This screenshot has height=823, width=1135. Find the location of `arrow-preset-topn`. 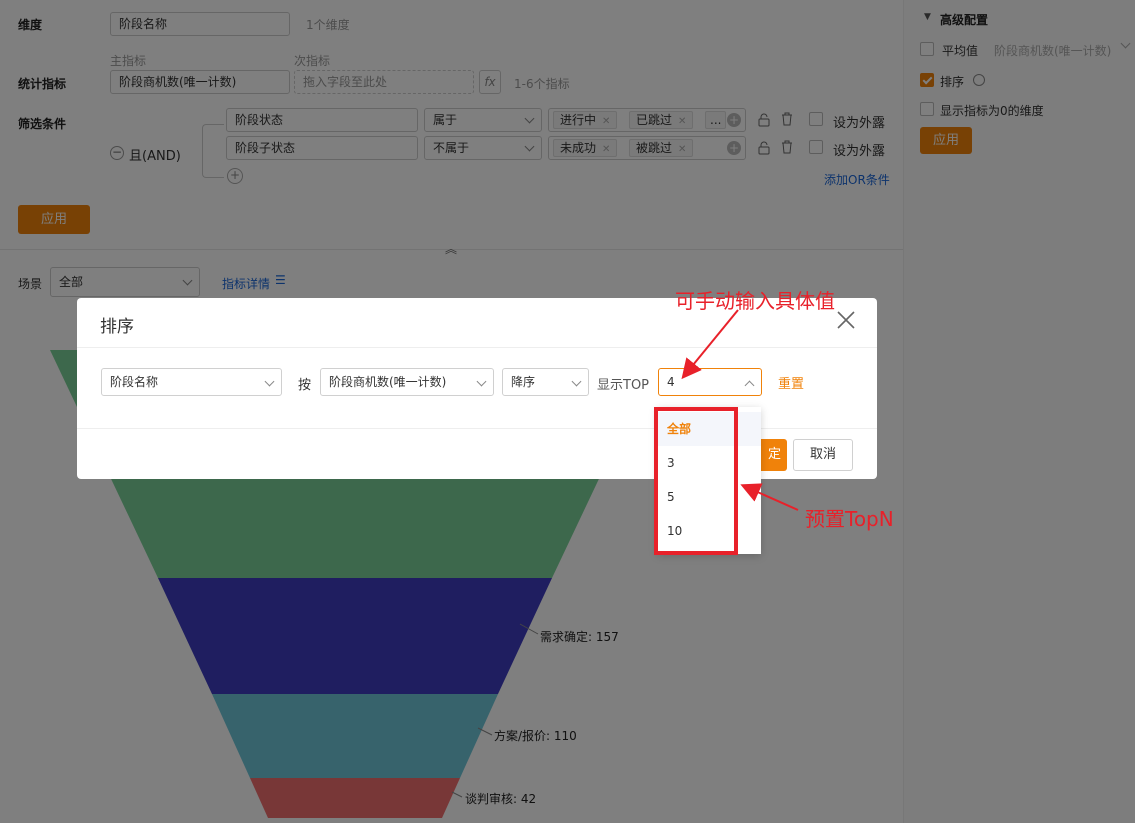

arrow-preset-topn is located at coordinates (769, 497).